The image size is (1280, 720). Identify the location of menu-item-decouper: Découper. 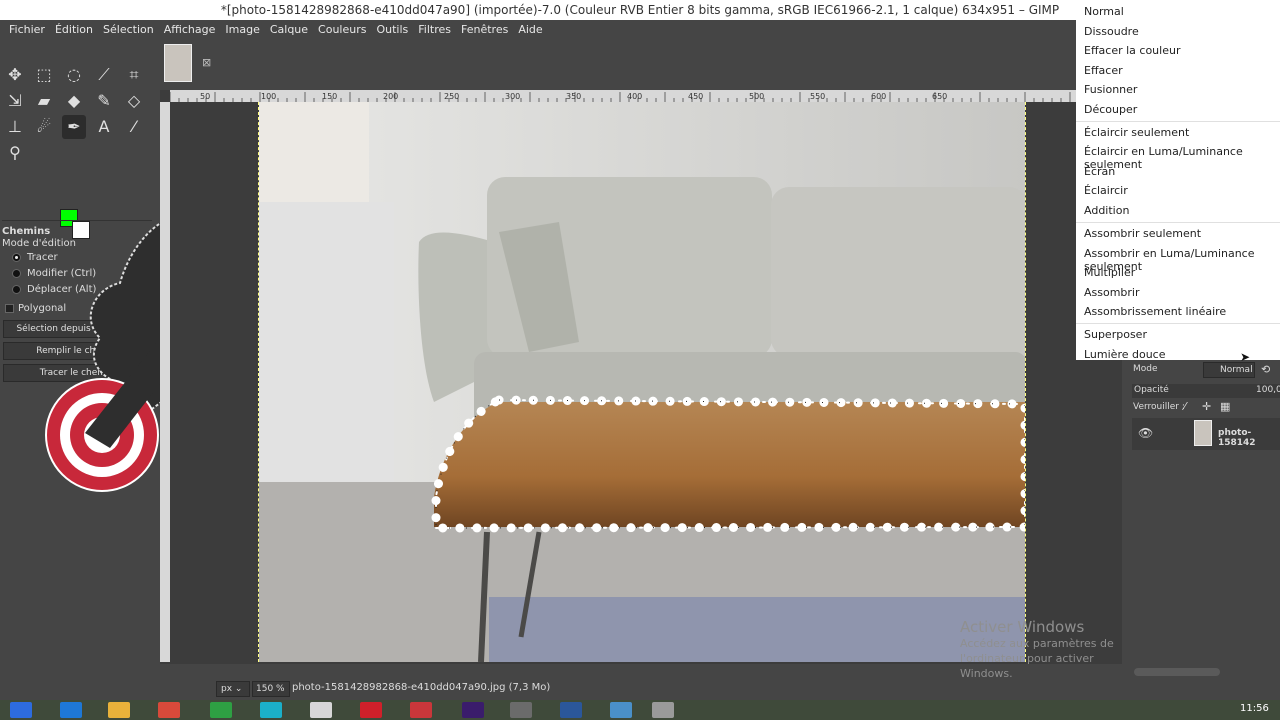
(1110, 109).